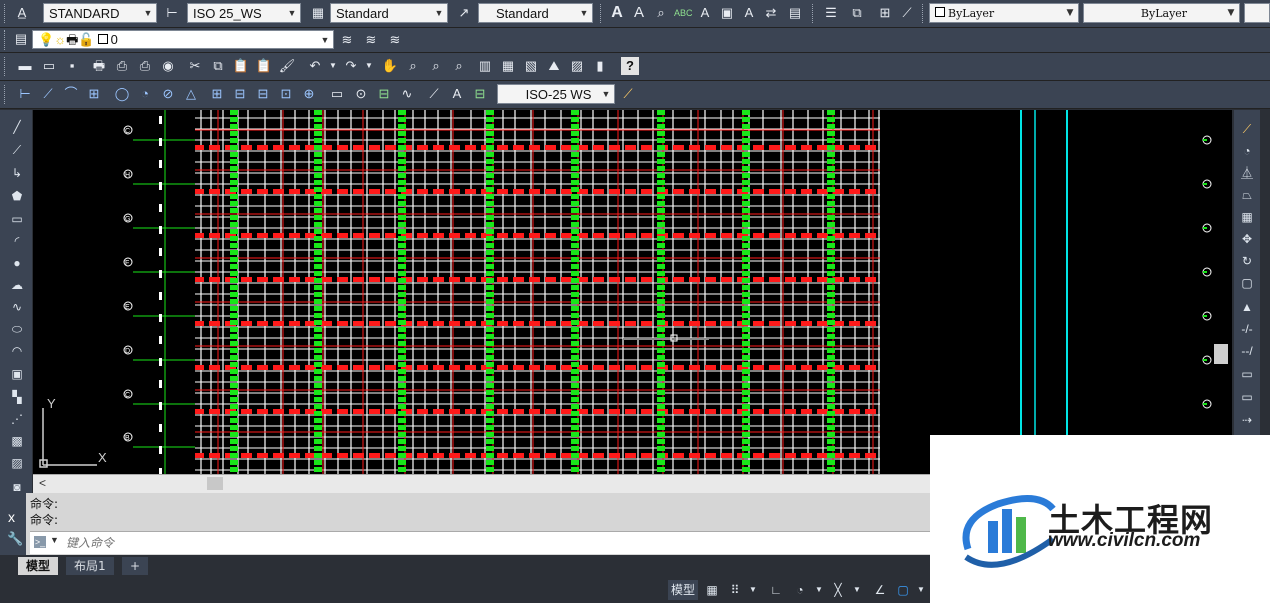 The height and width of the screenshot is (603, 1270). Describe the element at coordinates (1247, 195) in the screenshot. I see `offset-icon: ⏢` at that location.